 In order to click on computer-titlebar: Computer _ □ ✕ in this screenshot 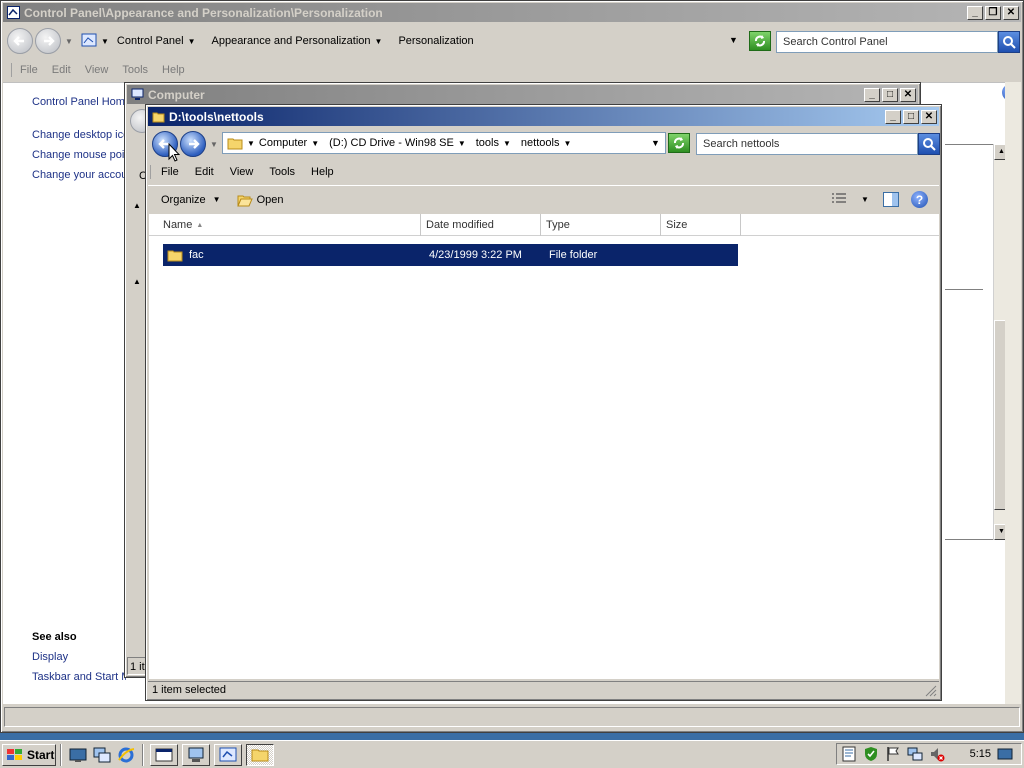, I will do `click(522, 94)`.